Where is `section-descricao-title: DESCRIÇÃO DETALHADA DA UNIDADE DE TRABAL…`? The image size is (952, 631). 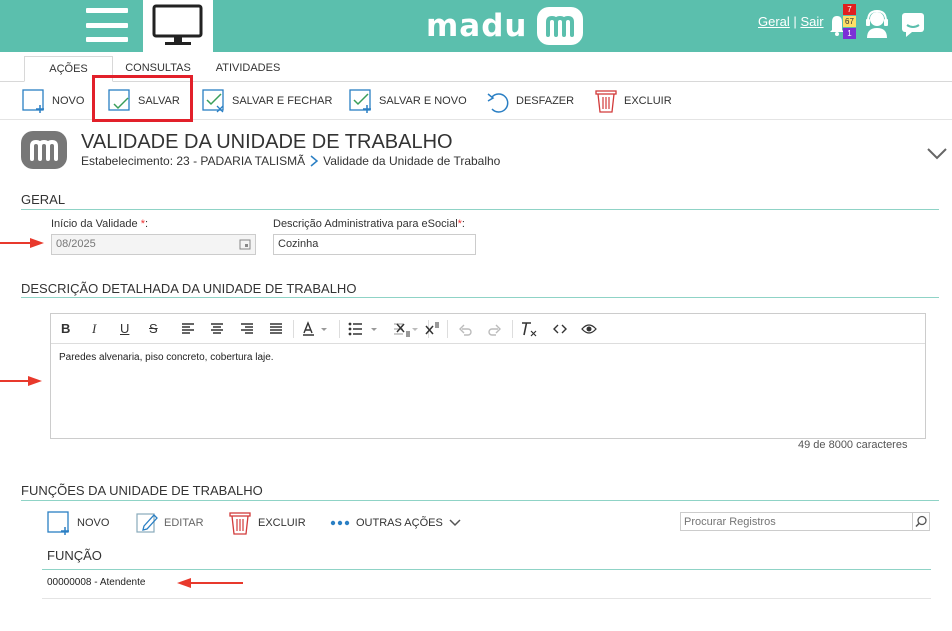 section-descricao-title: DESCRIÇÃO DETALHADA DA UNIDADE DE TRABAL… is located at coordinates (189, 288).